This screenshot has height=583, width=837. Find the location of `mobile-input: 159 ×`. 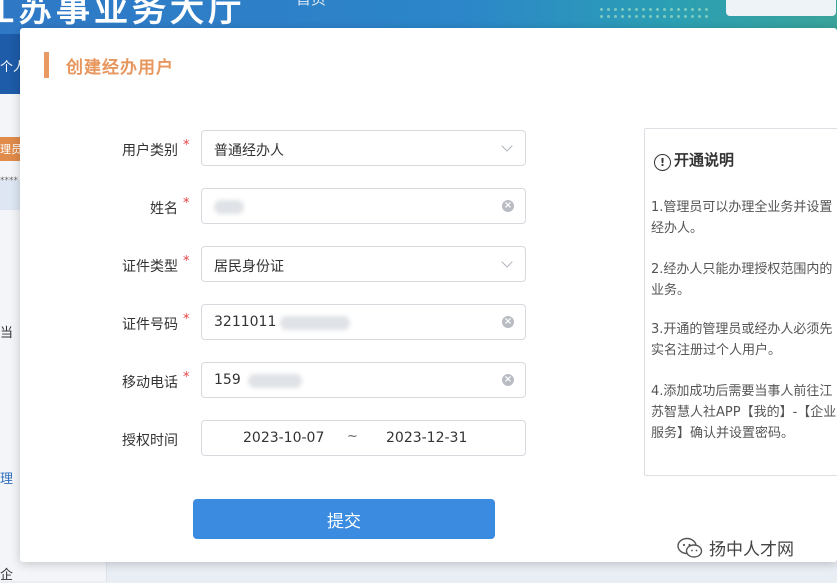

mobile-input: 159 × is located at coordinates (363, 380).